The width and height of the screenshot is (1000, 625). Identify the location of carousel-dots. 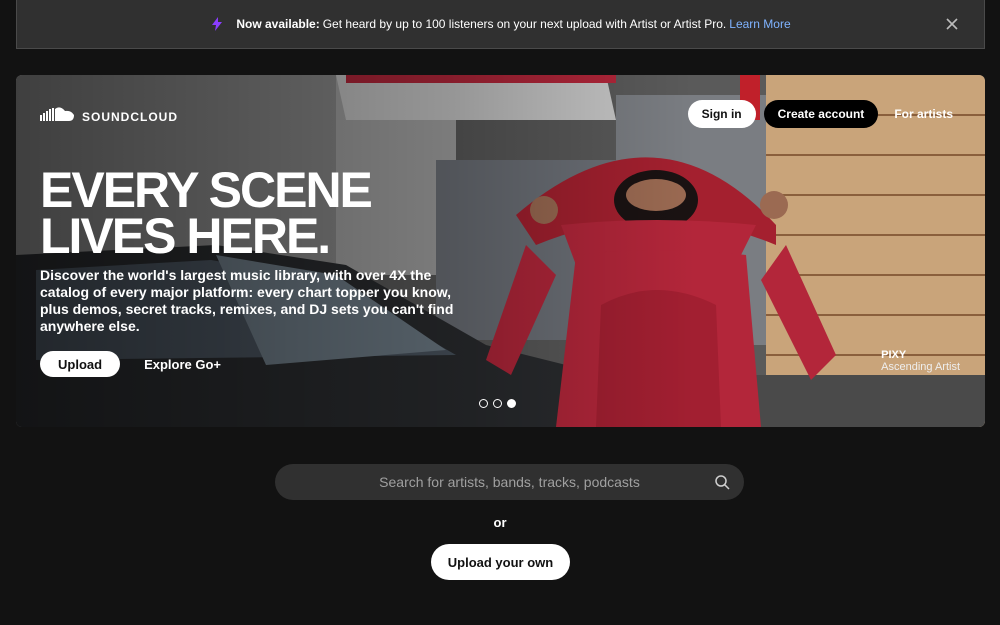
(497, 403).